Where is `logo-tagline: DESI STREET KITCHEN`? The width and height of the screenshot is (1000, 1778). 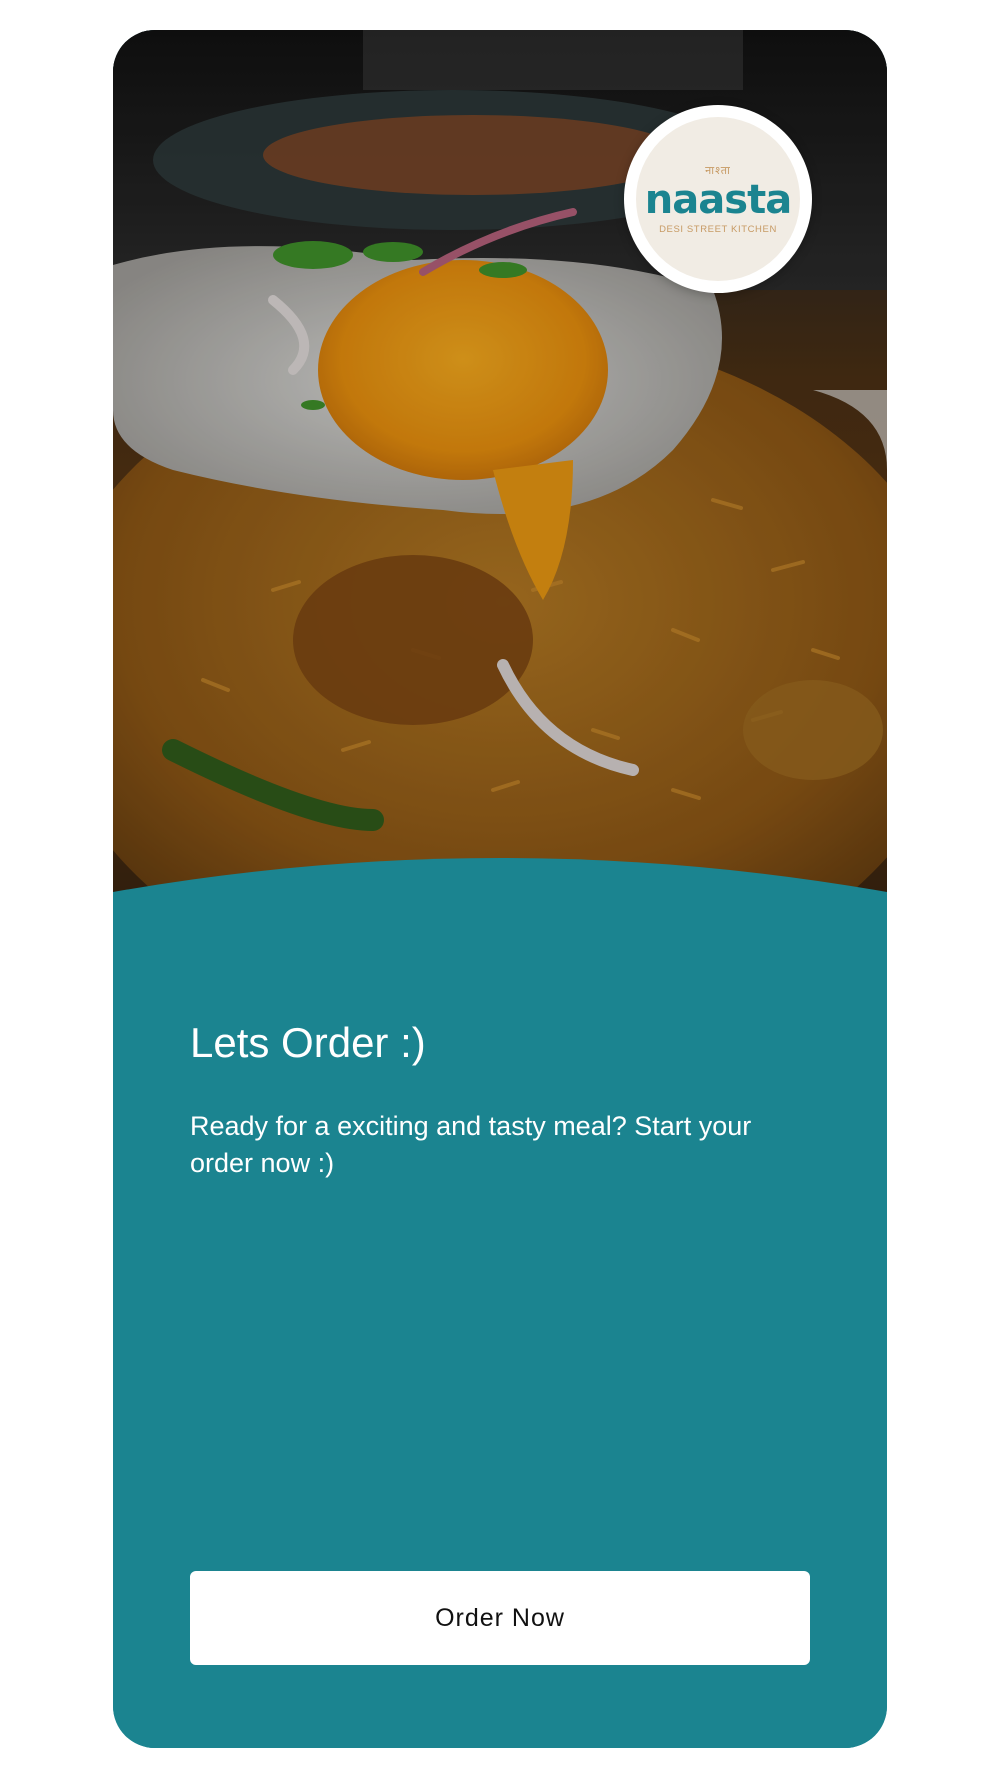
logo-tagline: DESI STREET KITCHEN is located at coordinates (718, 229).